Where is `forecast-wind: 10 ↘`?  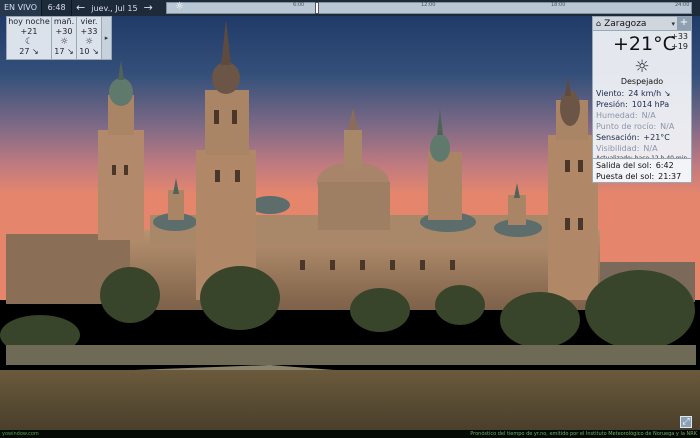
forecast-wind: 10 ↘ is located at coordinates (89, 51).